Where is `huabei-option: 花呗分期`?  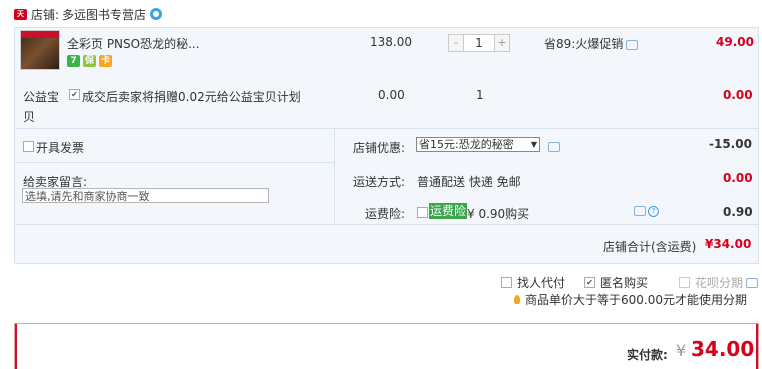
huabei-option: 花呗分期 is located at coordinates (719, 282).